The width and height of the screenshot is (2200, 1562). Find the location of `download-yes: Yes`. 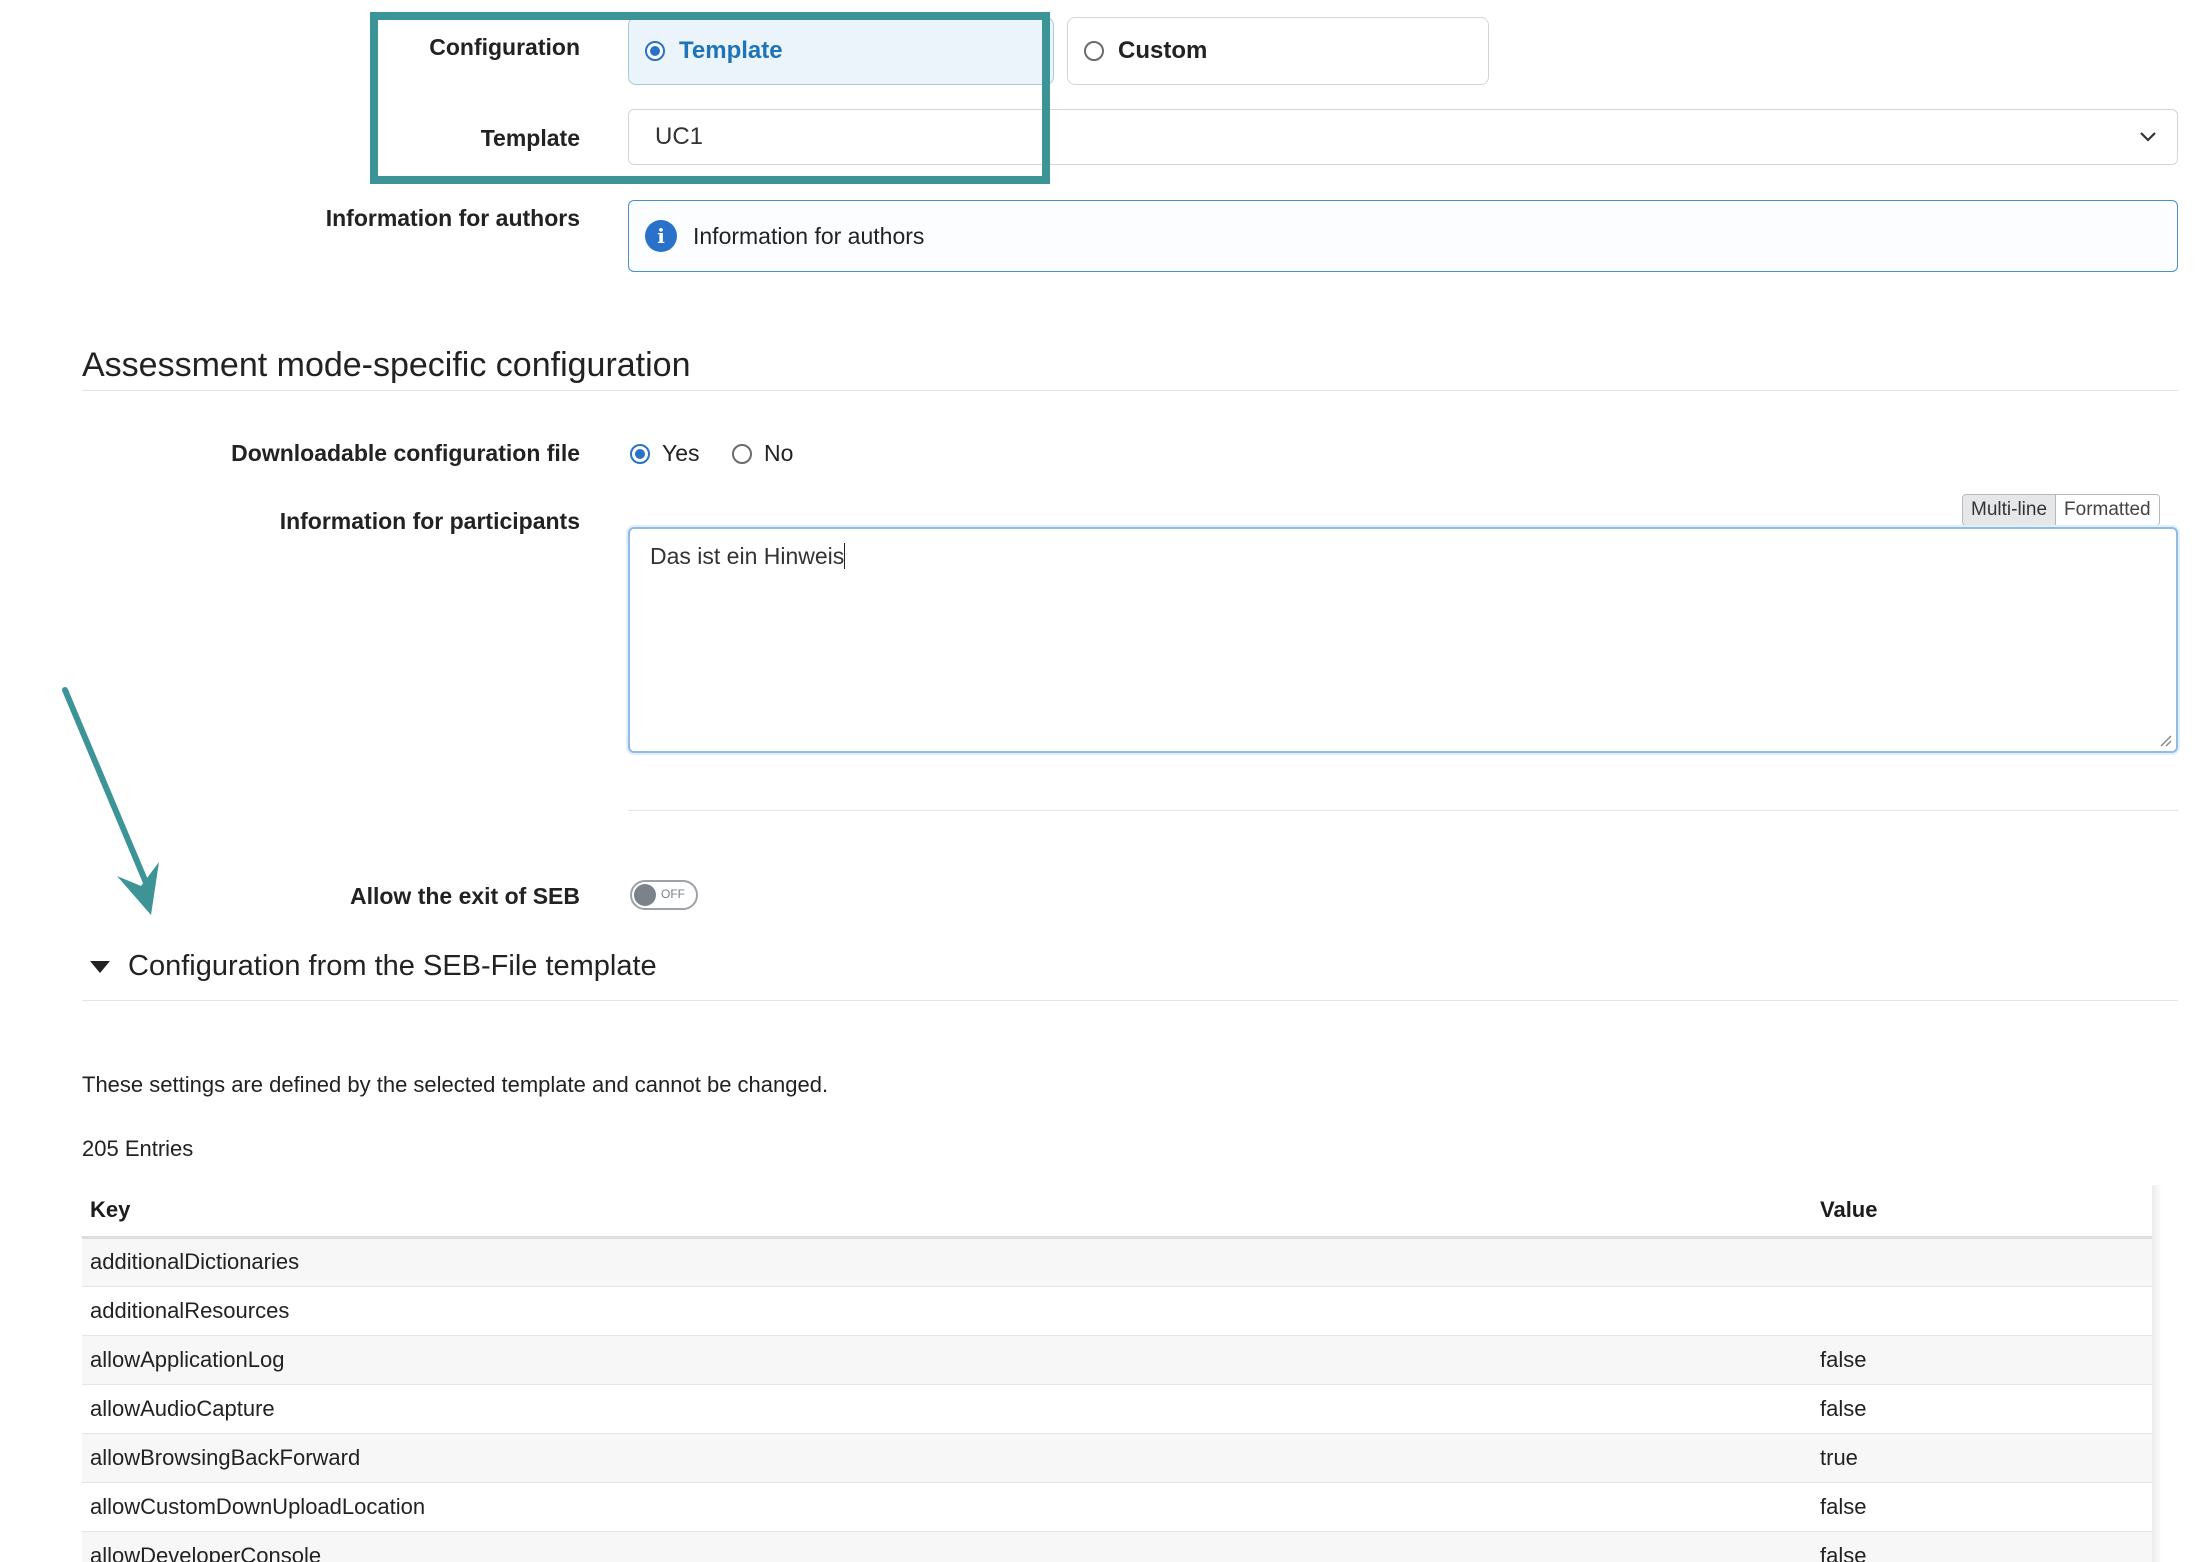

download-yes: Yes is located at coordinates (665, 453).